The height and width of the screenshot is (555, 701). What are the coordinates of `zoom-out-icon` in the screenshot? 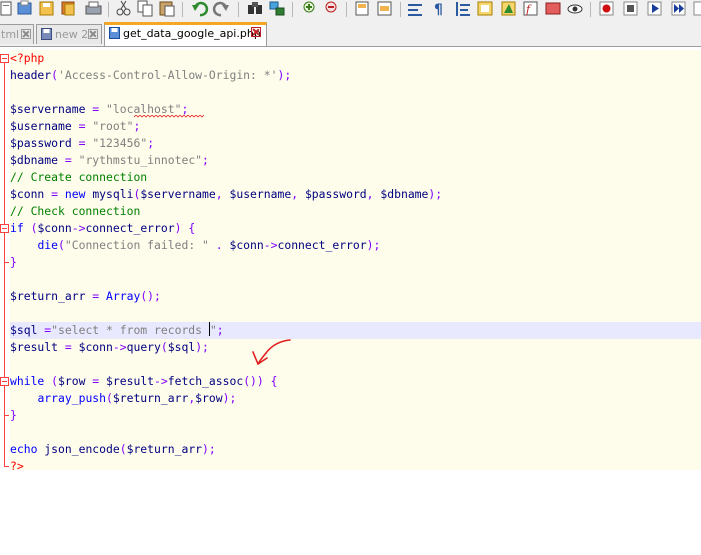 It's located at (331, 7).